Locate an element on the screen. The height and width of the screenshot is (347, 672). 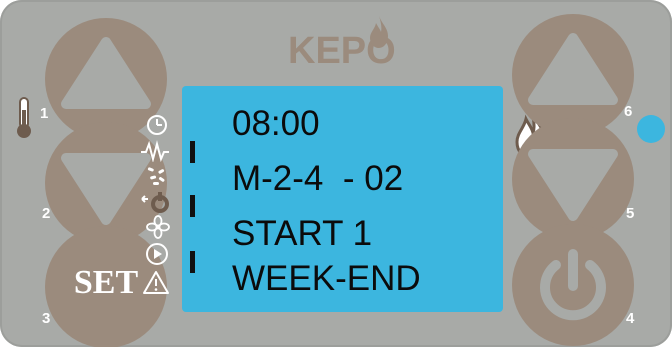
display-line-program: M-2-4 - 02 is located at coordinates (318, 178).